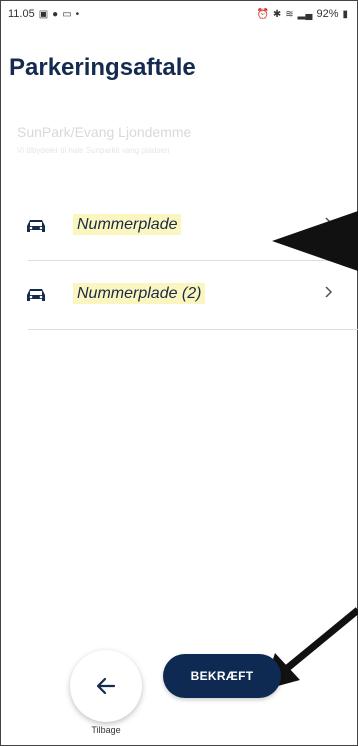  What do you see at coordinates (139, 293) in the screenshot?
I see `plate-label-2: Nummerplade (2)` at bounding box center [139, 293].